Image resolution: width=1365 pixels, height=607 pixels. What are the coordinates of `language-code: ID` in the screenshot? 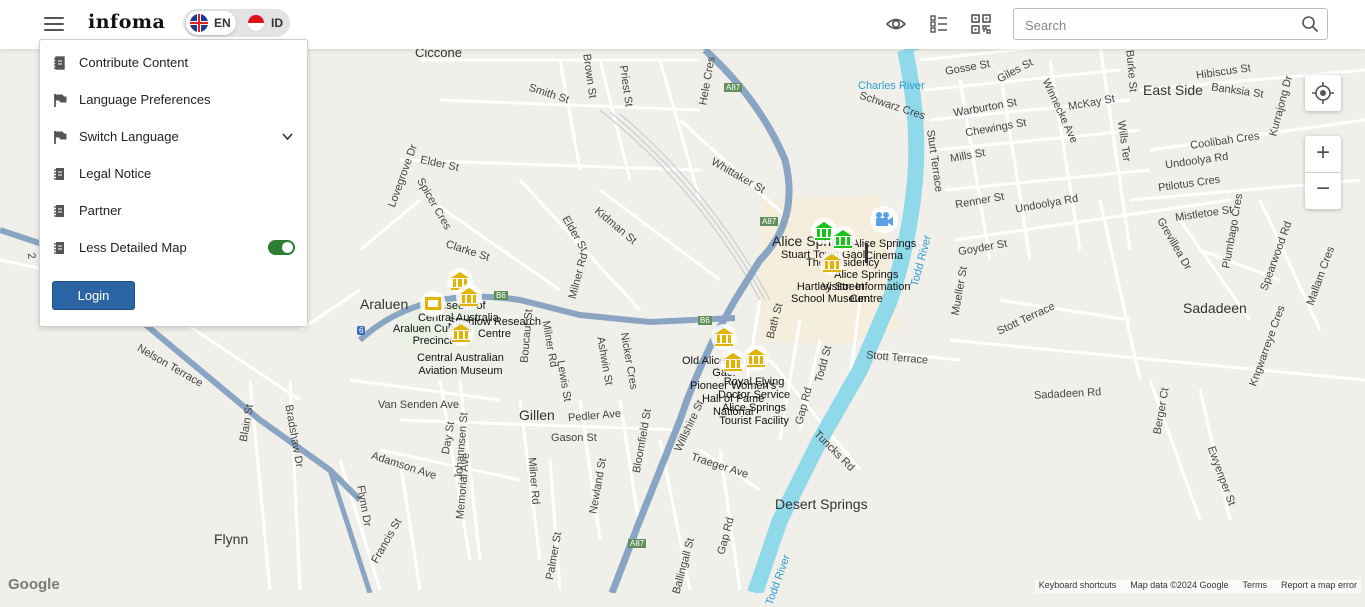 It's located at (277, 23).